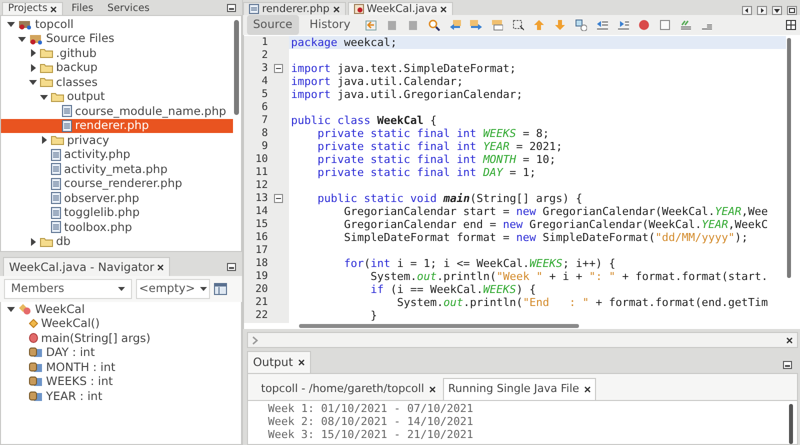 The height and width of the screenshot is (445, 800). Describe the element at coordinates (602, 25) in the screenshot. I see `shift-left-icon` at that location.